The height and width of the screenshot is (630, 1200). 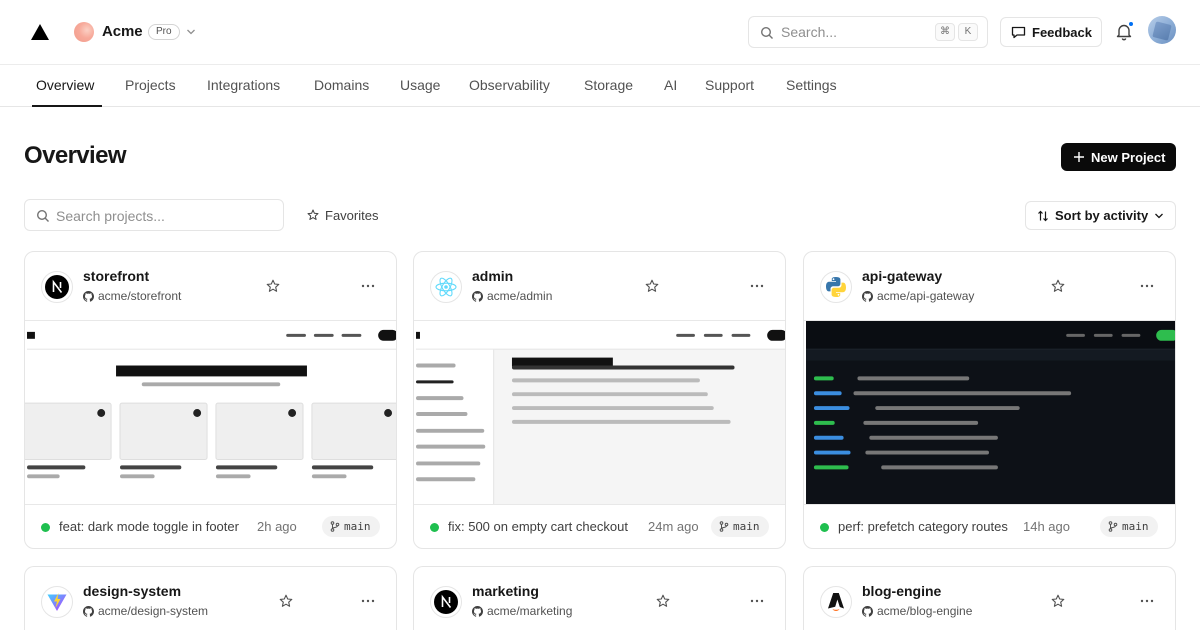 What do you see at coordinates (901, 591) in the screenshot?
I see `project-name: blog-engine` at bounding box center [901, 591].